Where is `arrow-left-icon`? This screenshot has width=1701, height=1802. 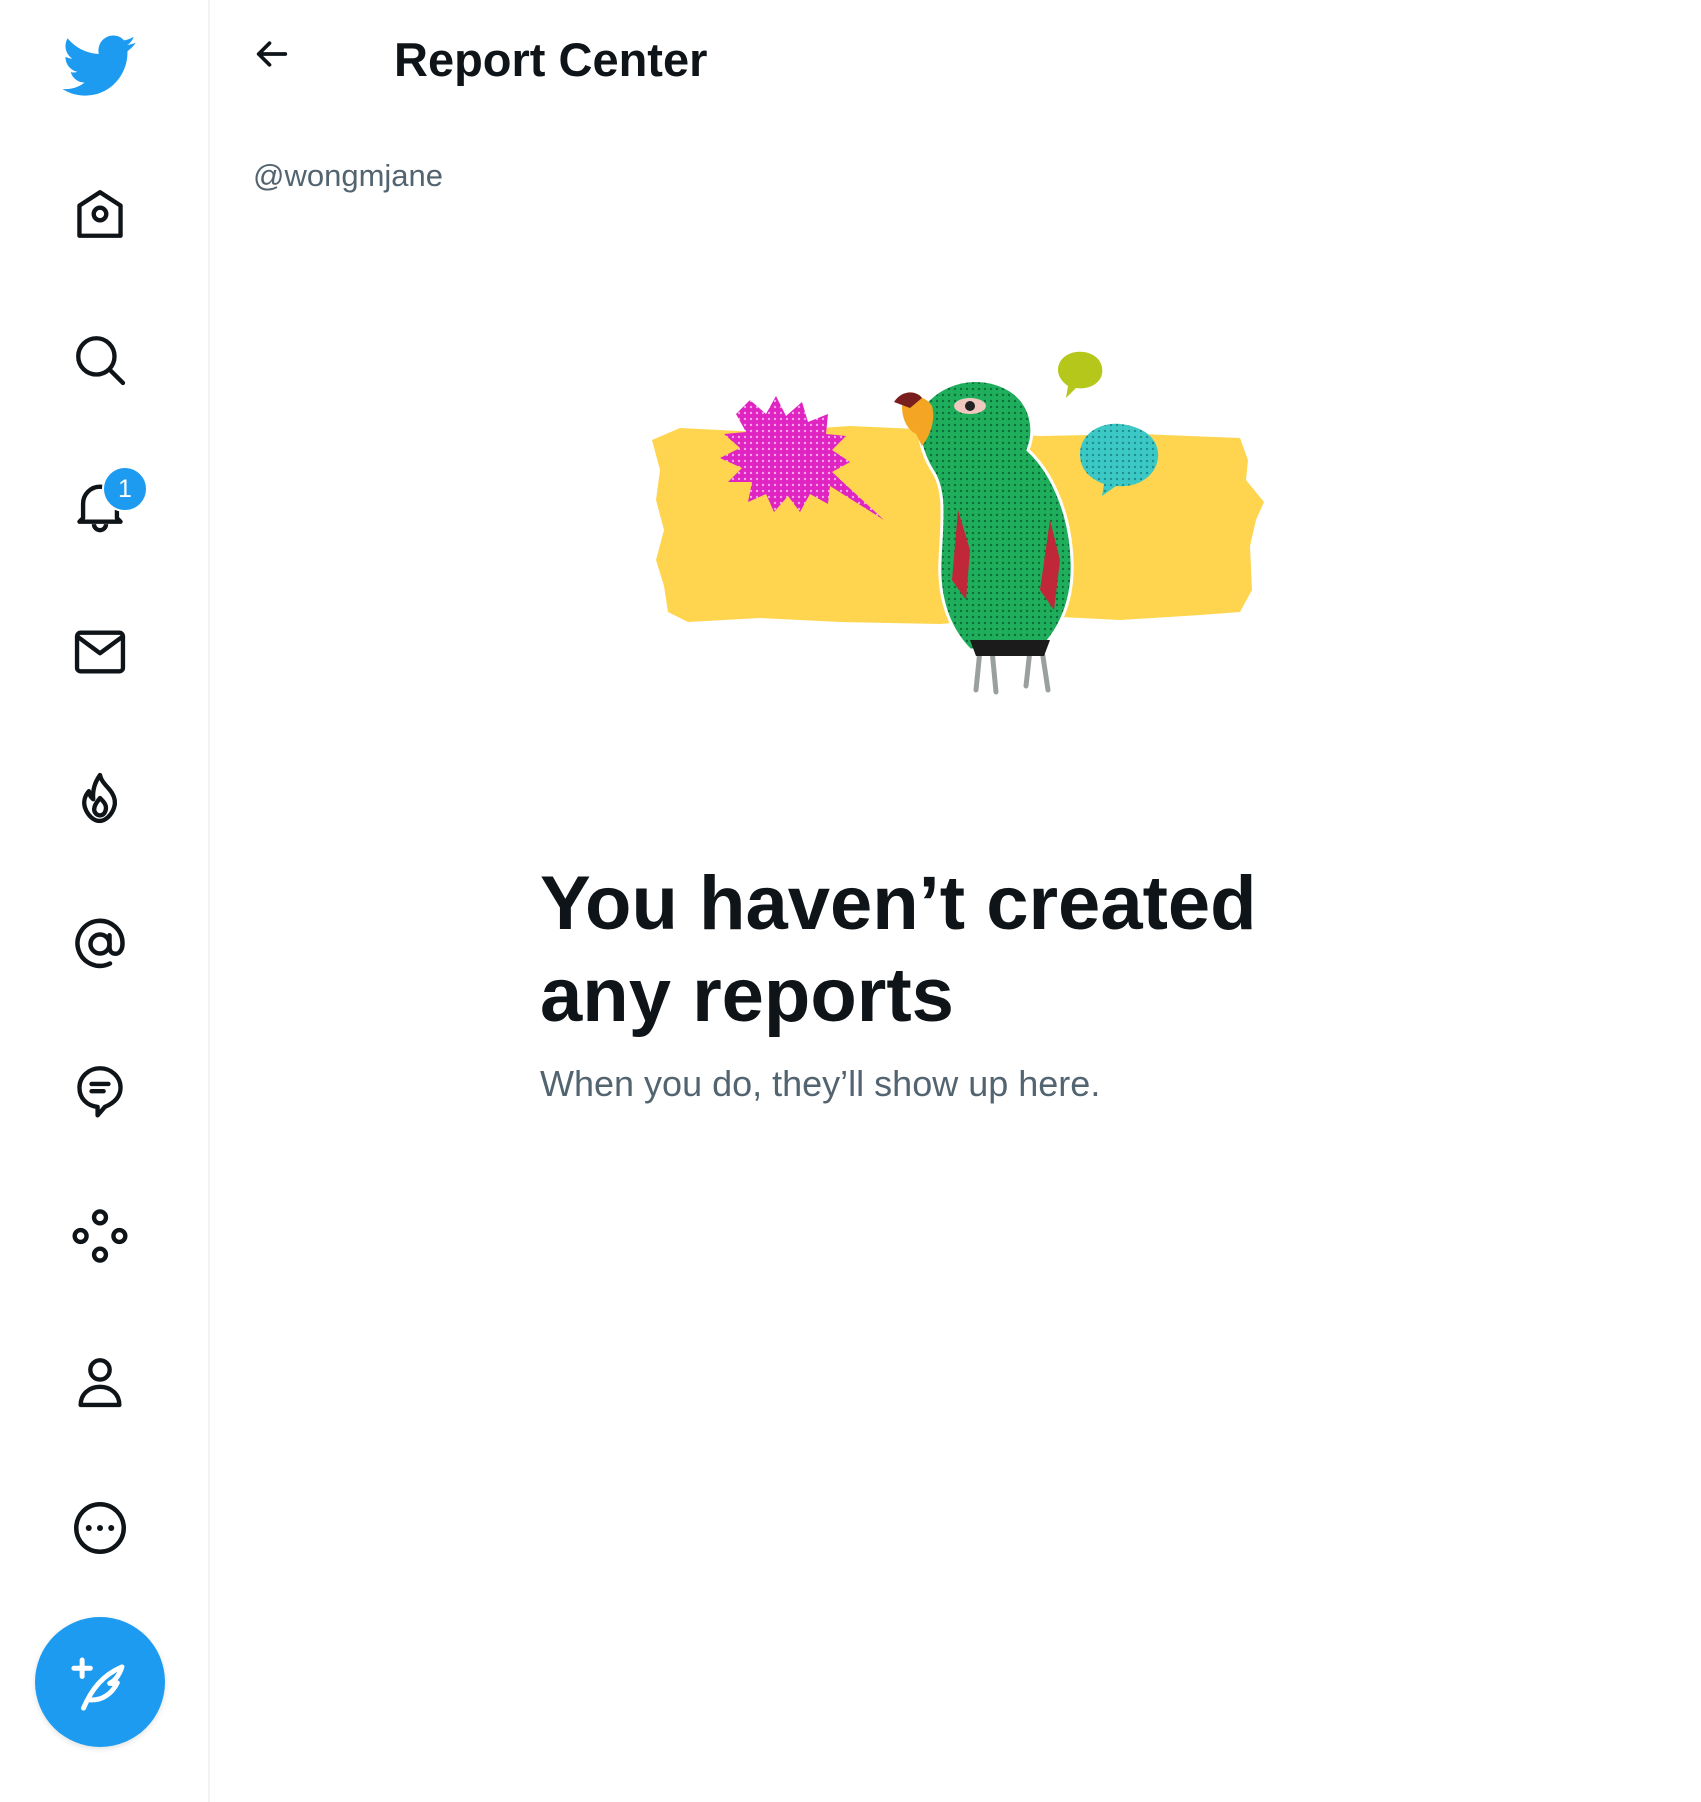 arrow-left-icon is located at coordinates (272, 54).